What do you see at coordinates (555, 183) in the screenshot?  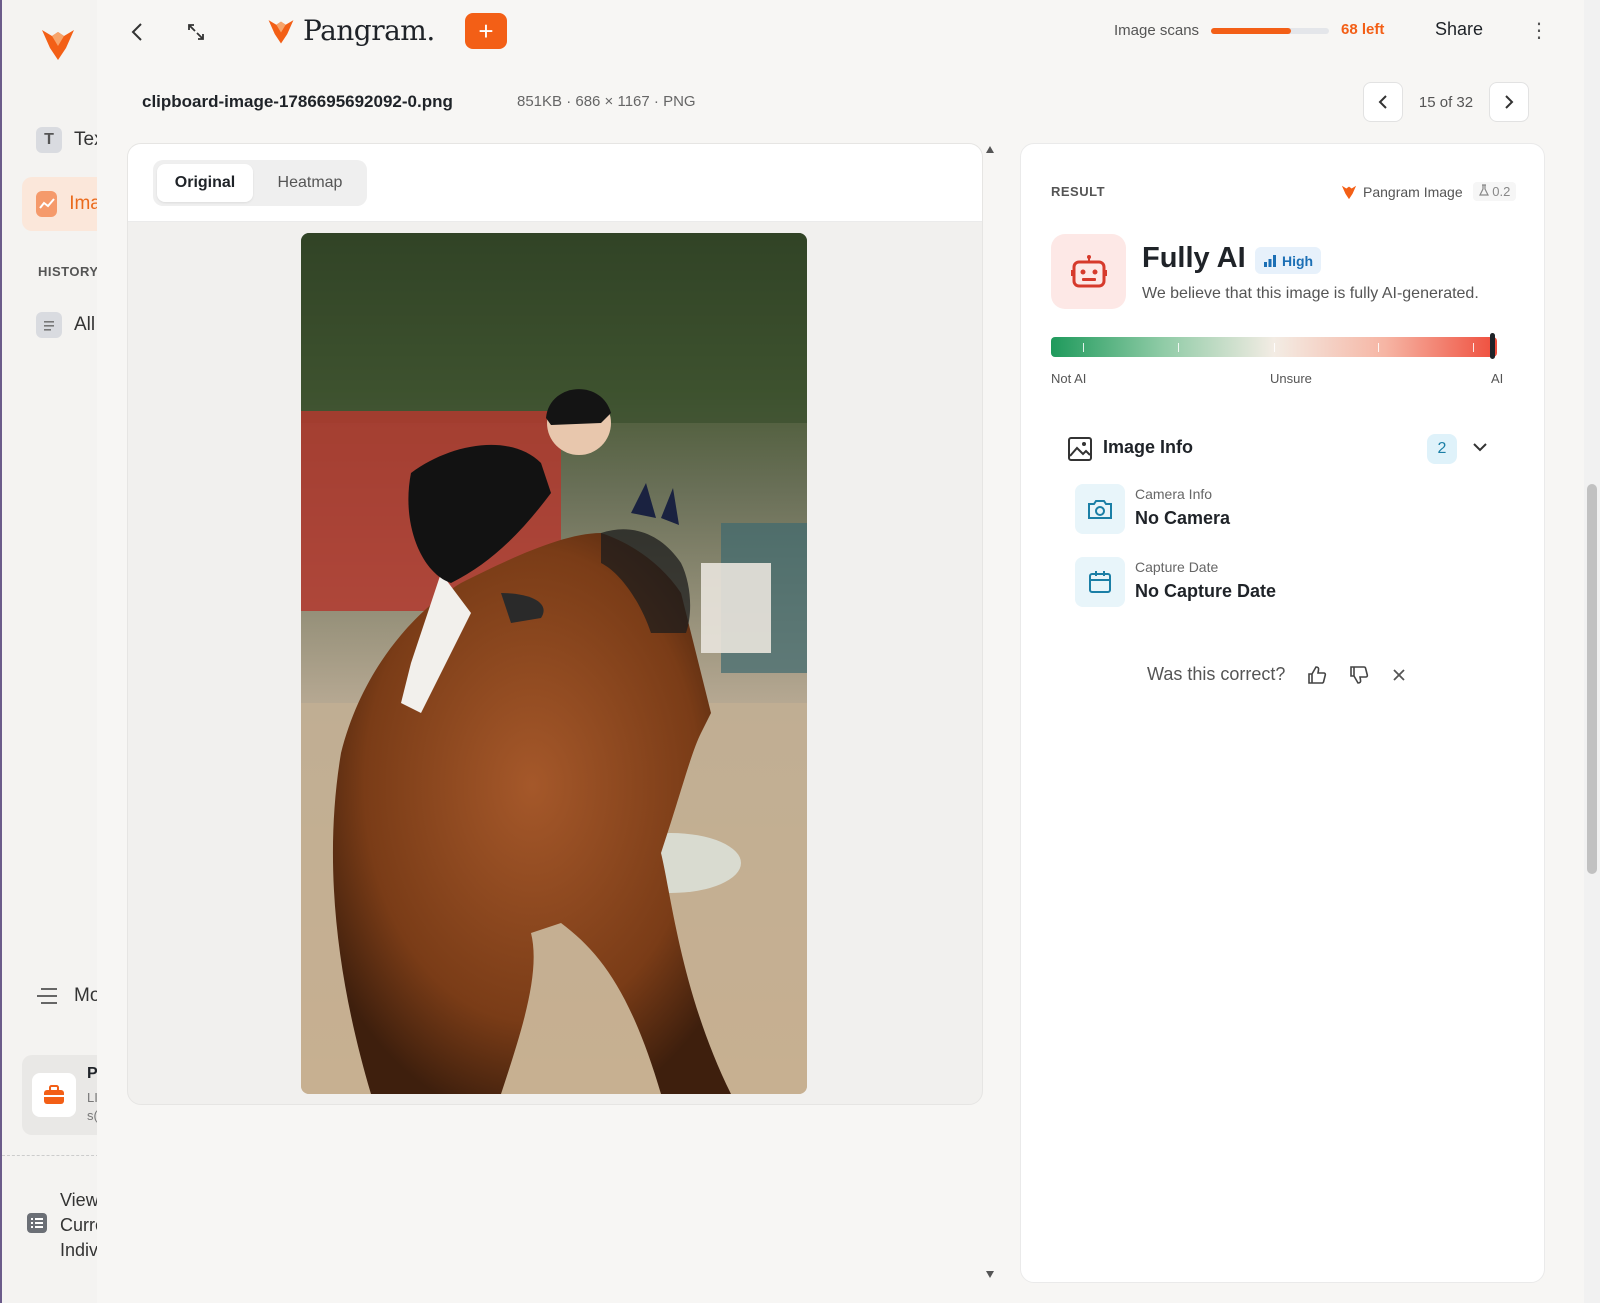 I see `viewer-header: Original Heatmap` at bounding box center [555, 183].